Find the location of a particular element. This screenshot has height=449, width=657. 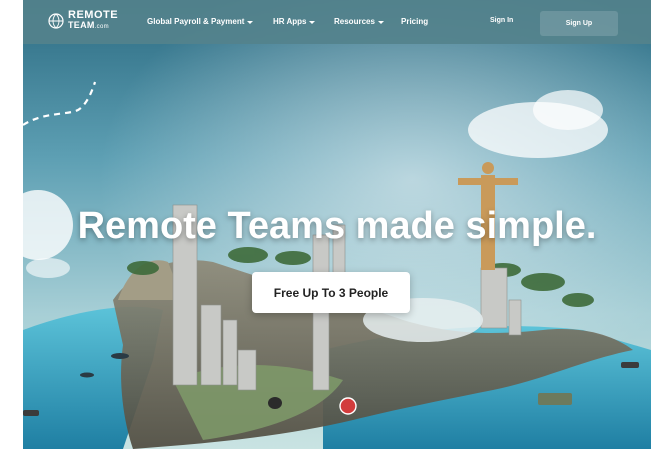

brand-line2: TEAM.com is located at coordinates (93, 26).